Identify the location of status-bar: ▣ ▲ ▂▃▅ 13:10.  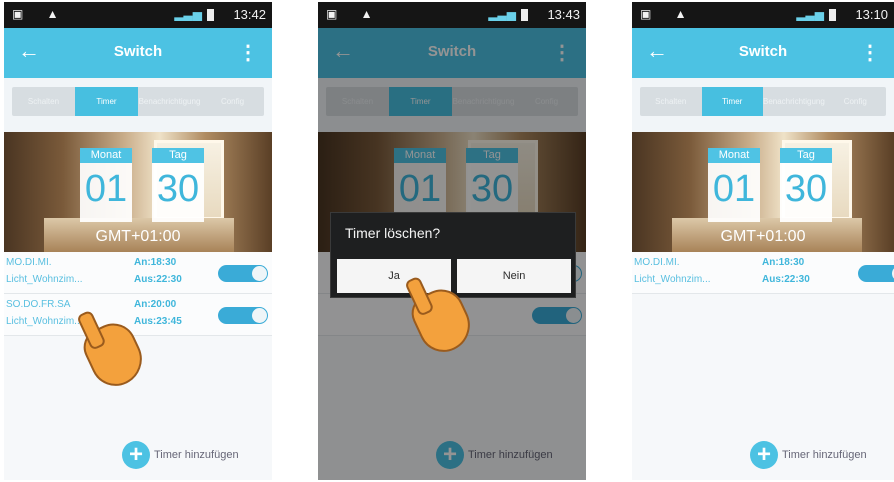
(763, 15).